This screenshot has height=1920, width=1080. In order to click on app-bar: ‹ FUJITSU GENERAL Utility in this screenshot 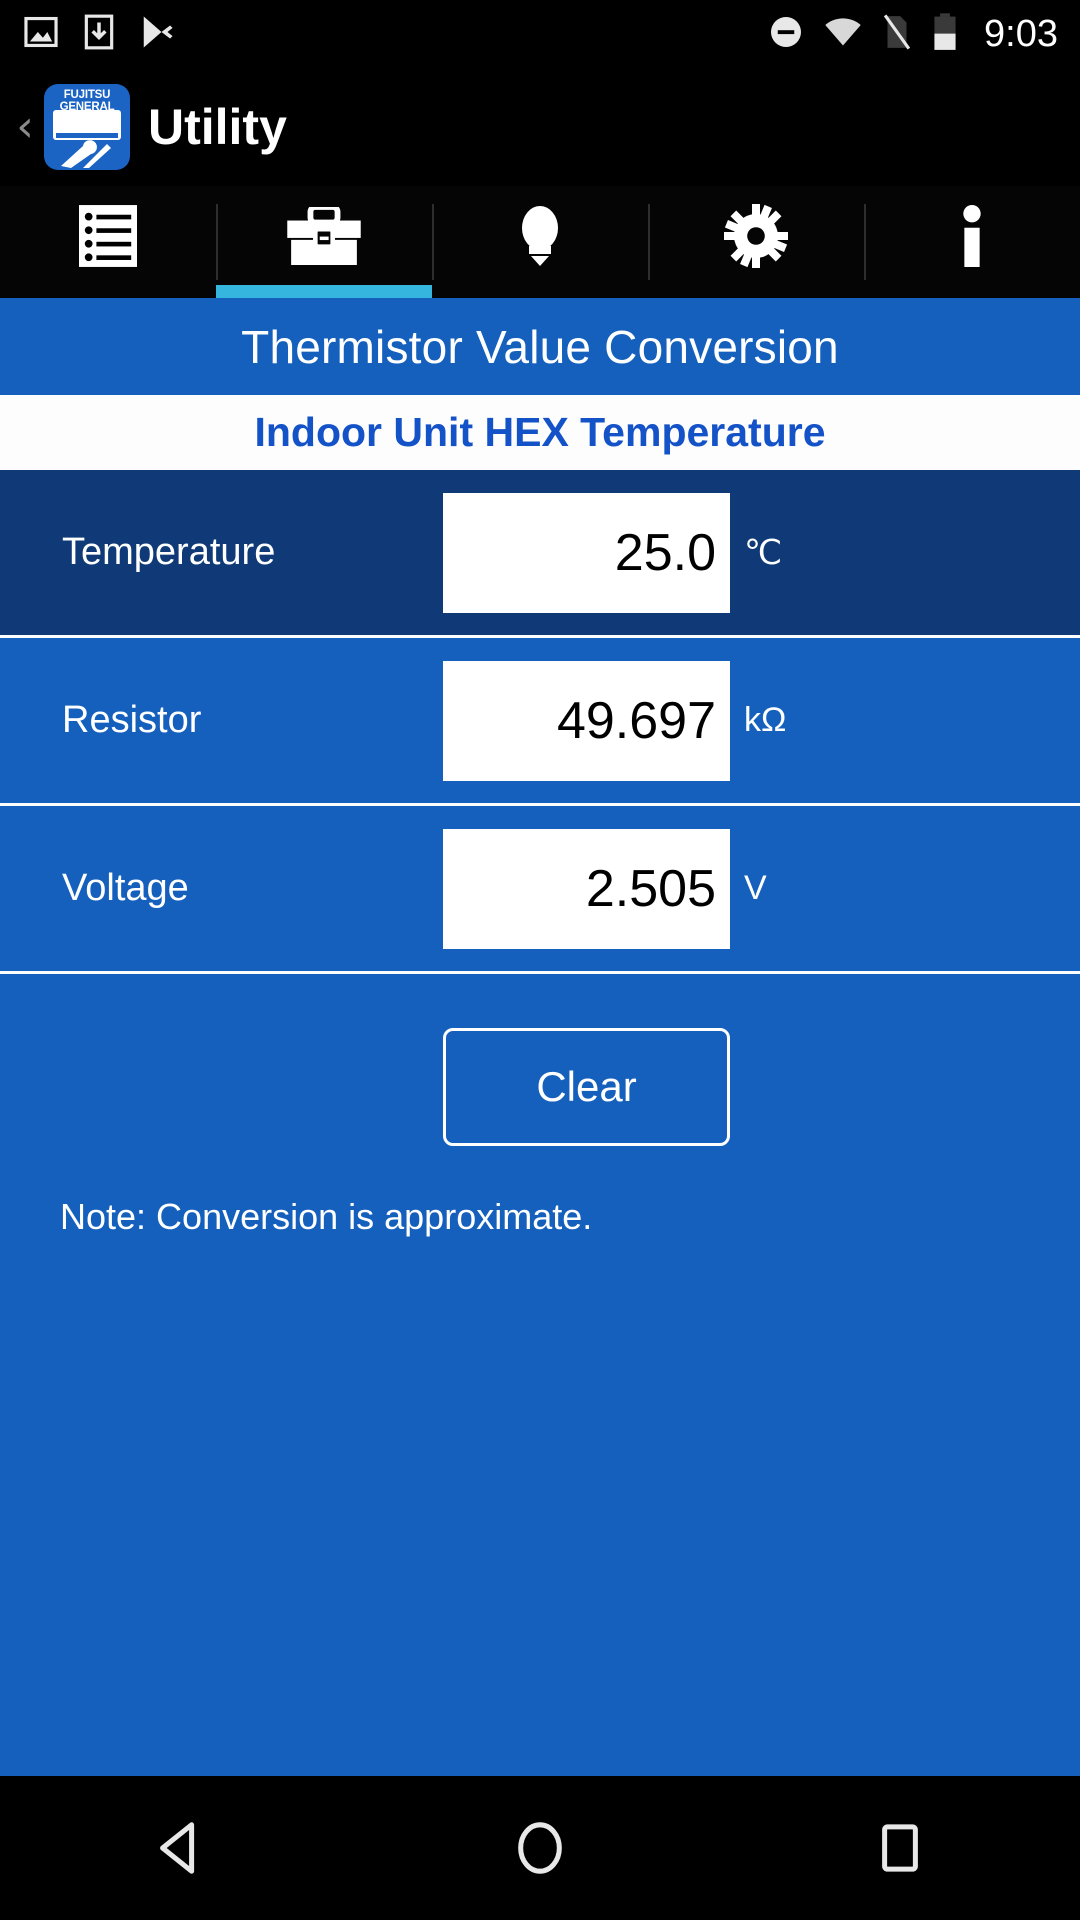, I will do `click(540, 127)`.